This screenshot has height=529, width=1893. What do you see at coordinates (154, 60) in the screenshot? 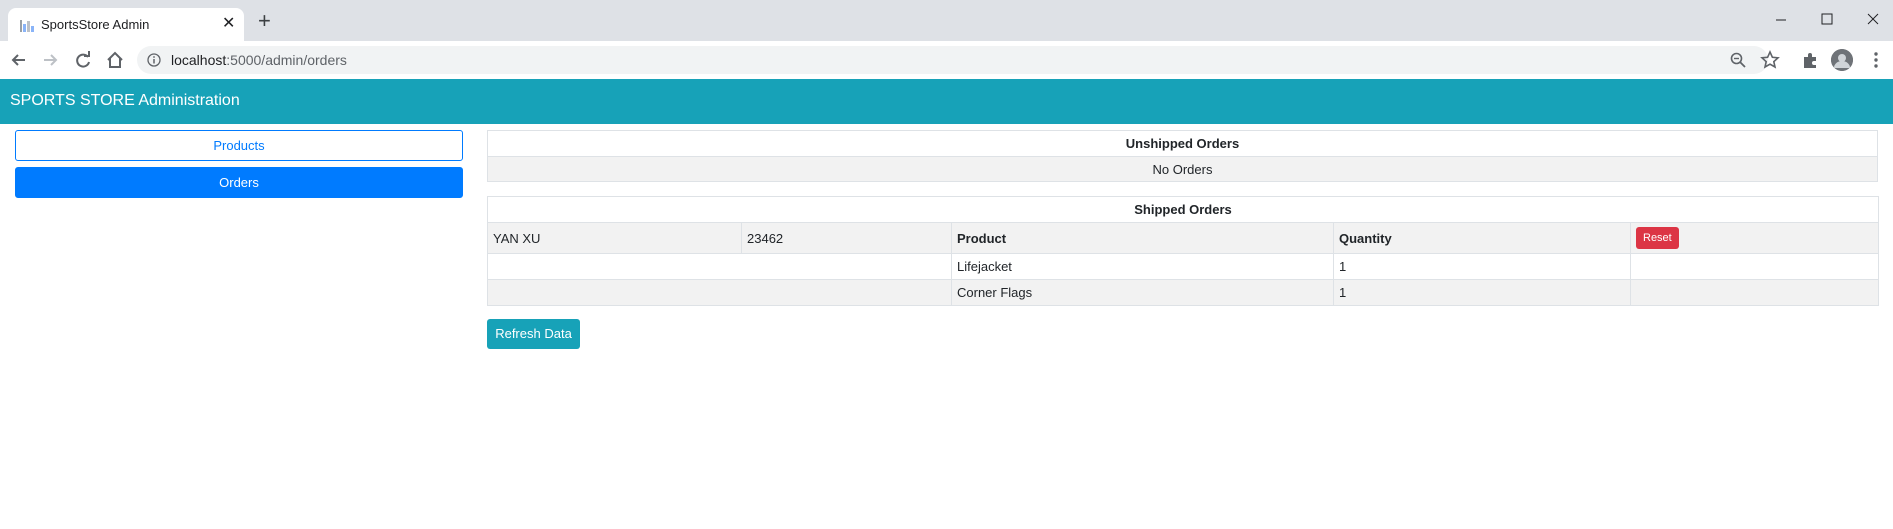
I see `site-info-icon` at bounding box center [154, 60].